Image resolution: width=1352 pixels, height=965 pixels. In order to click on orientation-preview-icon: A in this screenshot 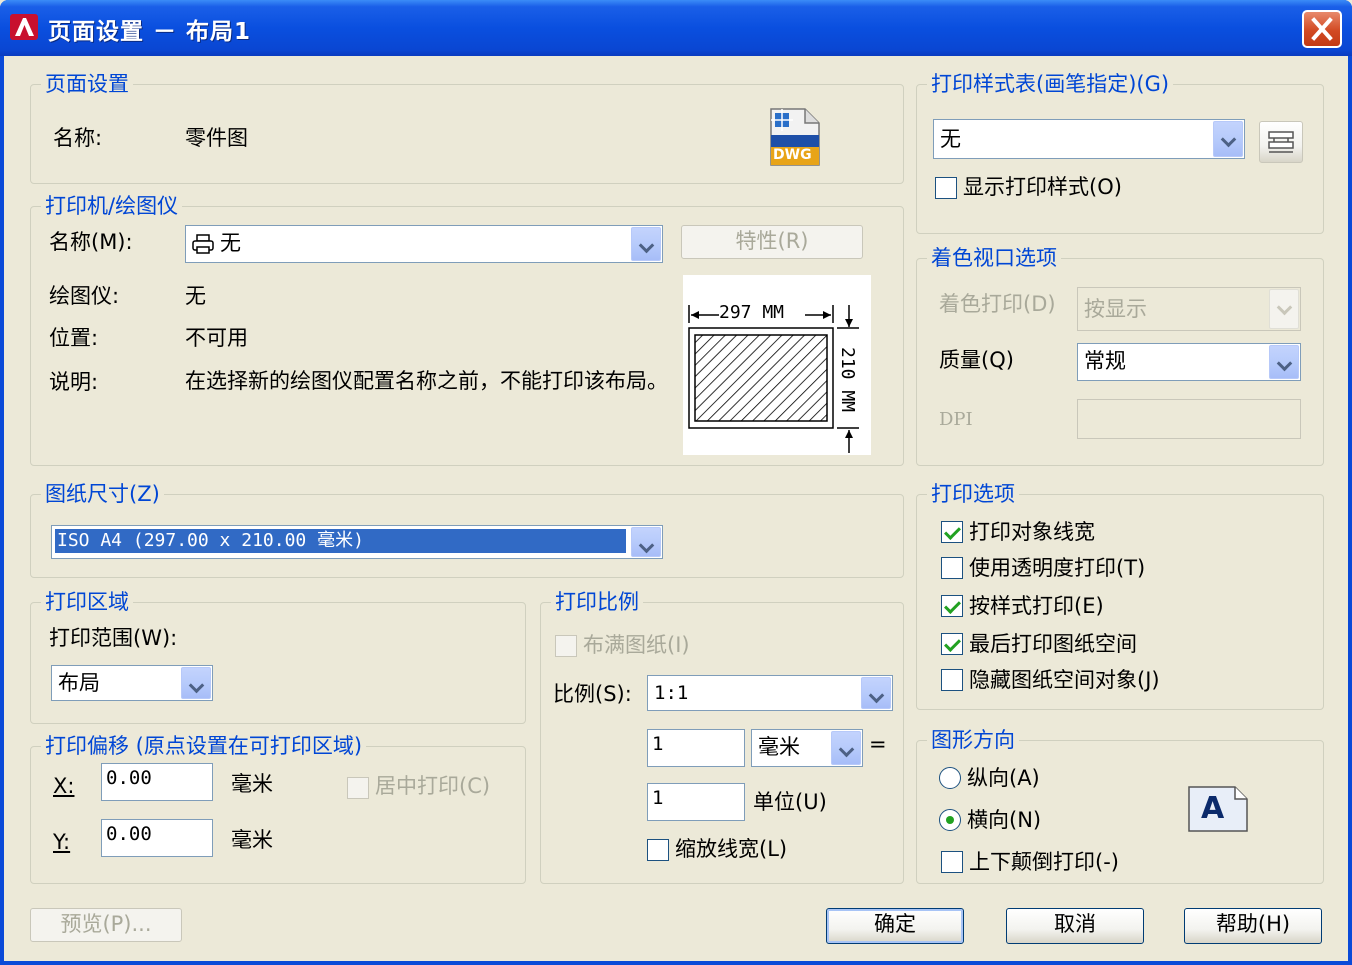, I will do `click(1218, 809)`.